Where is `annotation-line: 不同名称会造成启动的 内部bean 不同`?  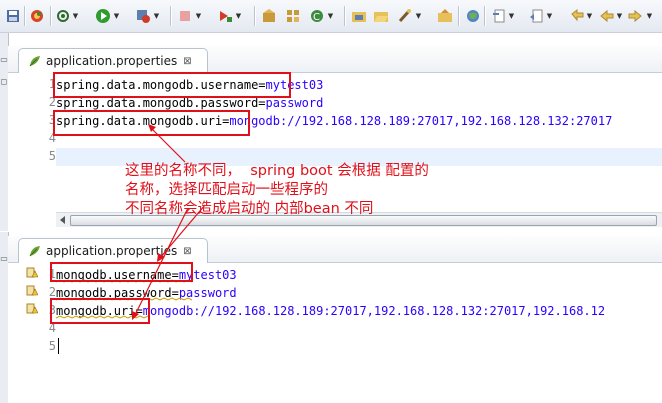
annotation-line: 不同名称会造成启动的 内部bean 不同 is located at coordinates (249, 209).